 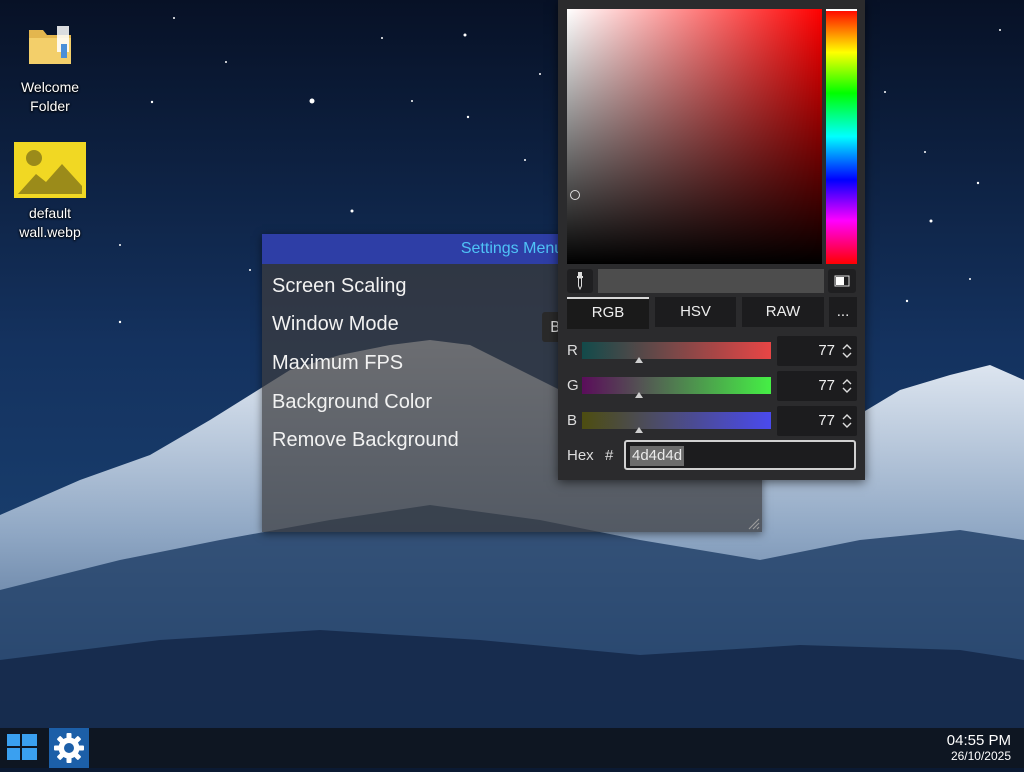 I want to click on setting-remove-background: Remove Background, so click(x=365, y=440).